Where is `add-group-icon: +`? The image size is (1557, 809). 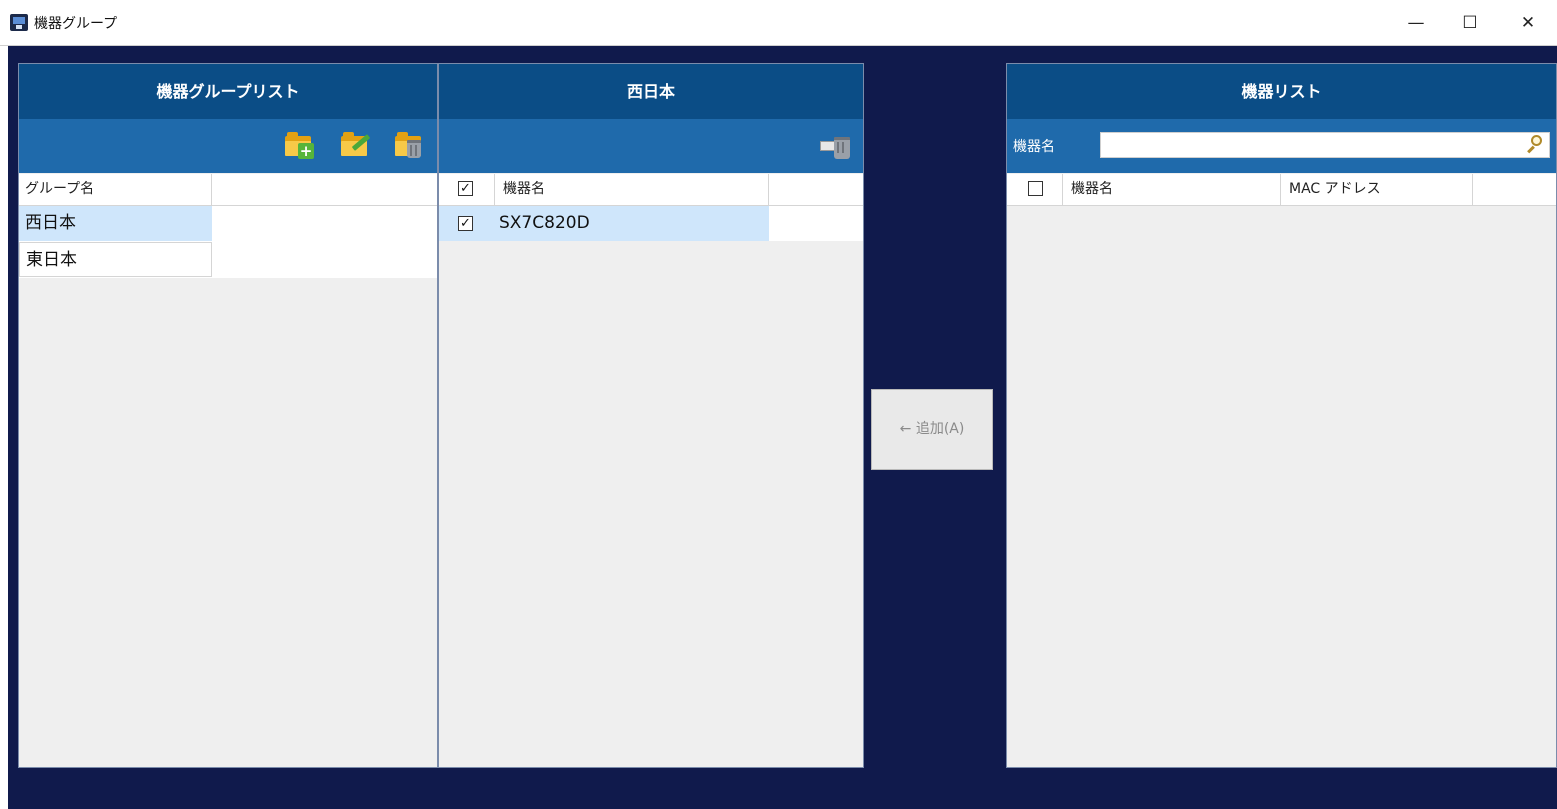 add-group-icon: + is located at coordinates (299, 145).